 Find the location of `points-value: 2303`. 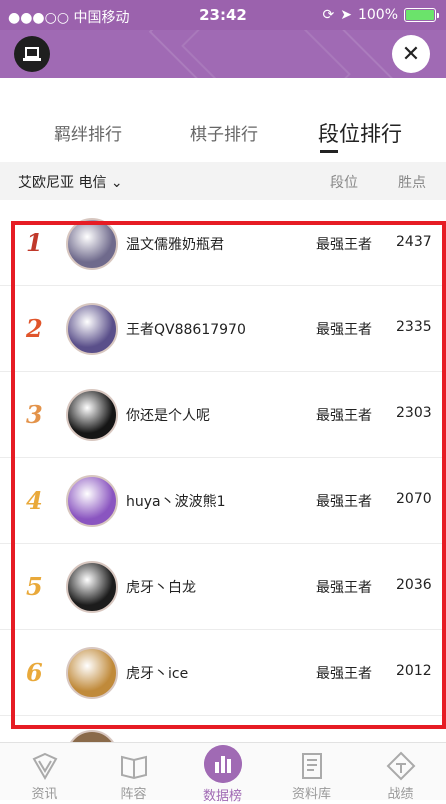

points-value: 2303 is located at coordinates (414, 413).